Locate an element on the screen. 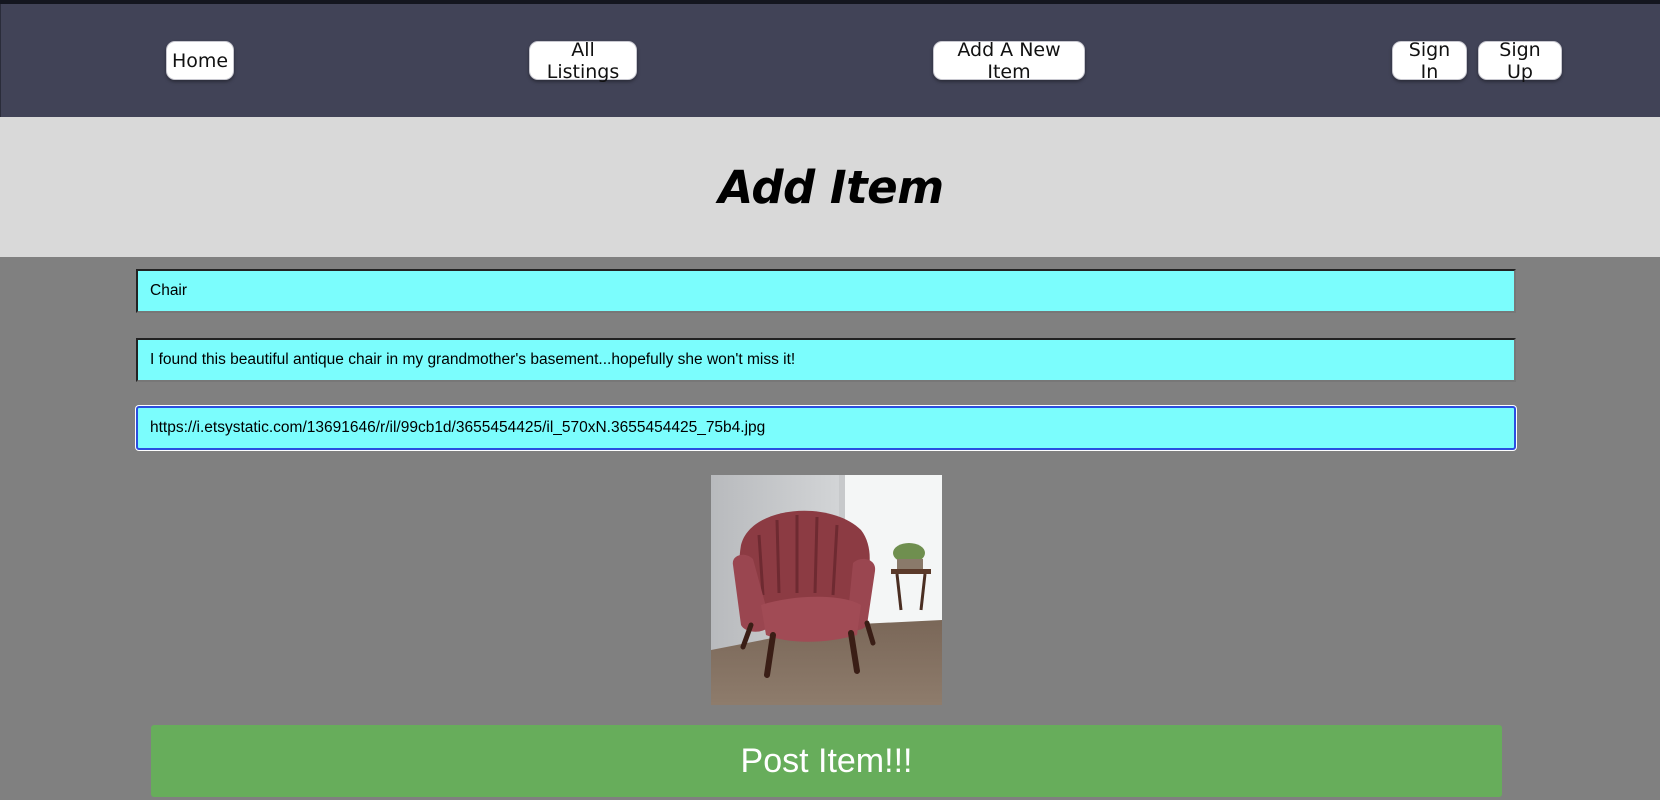  chair-photo is located at coordinates (826, 590).